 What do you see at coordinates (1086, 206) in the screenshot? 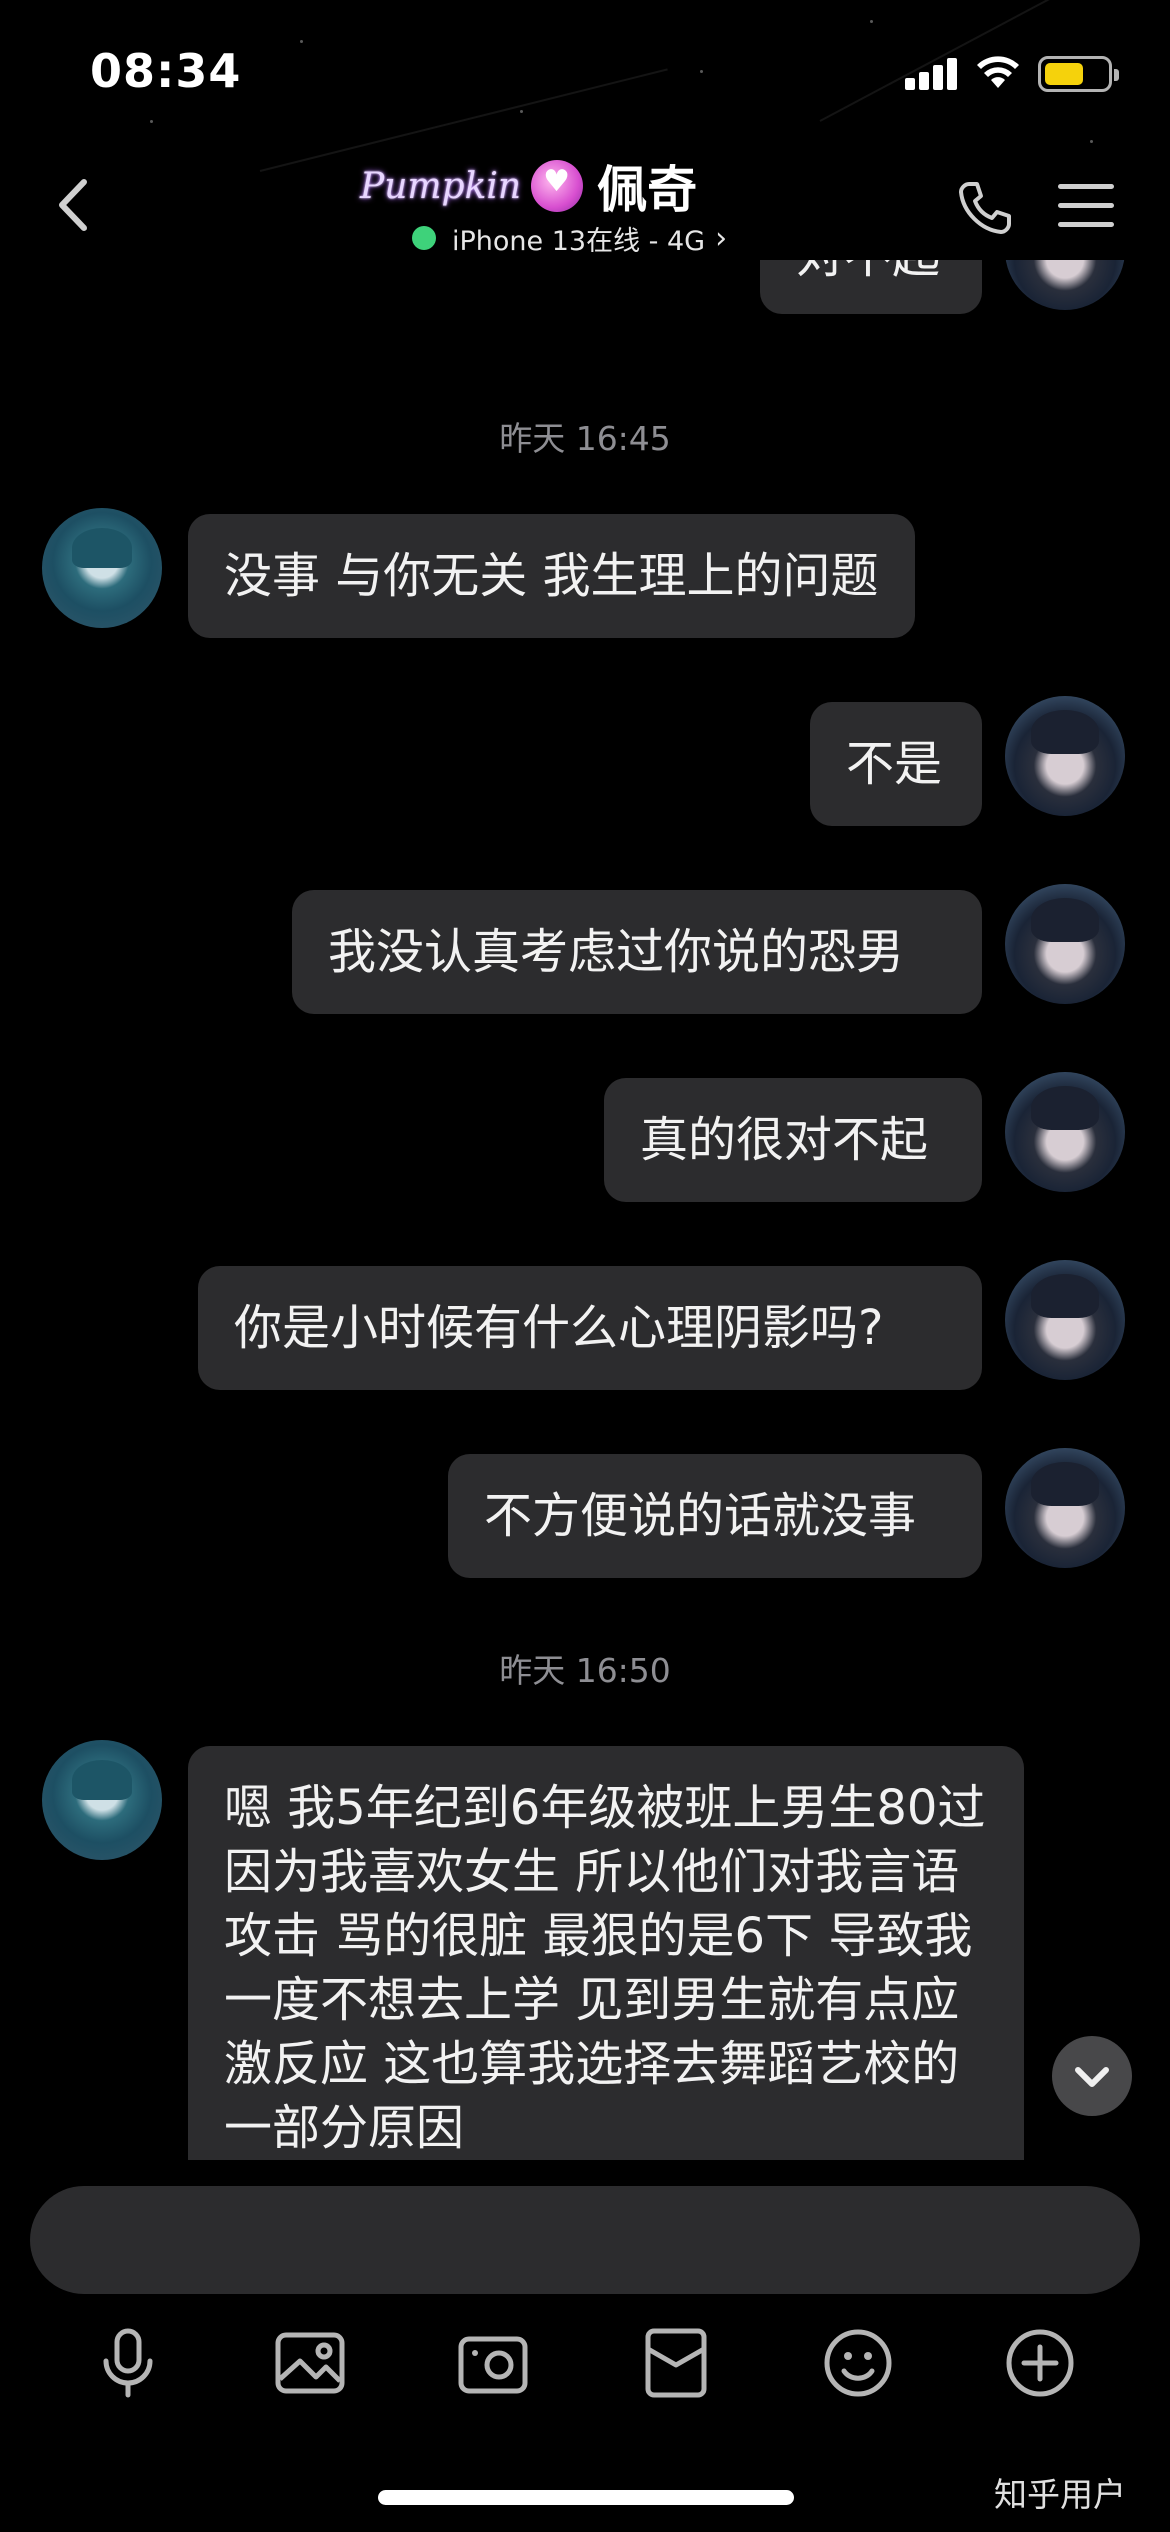
I see `menu-icon` at bounding box center [1086, 206].